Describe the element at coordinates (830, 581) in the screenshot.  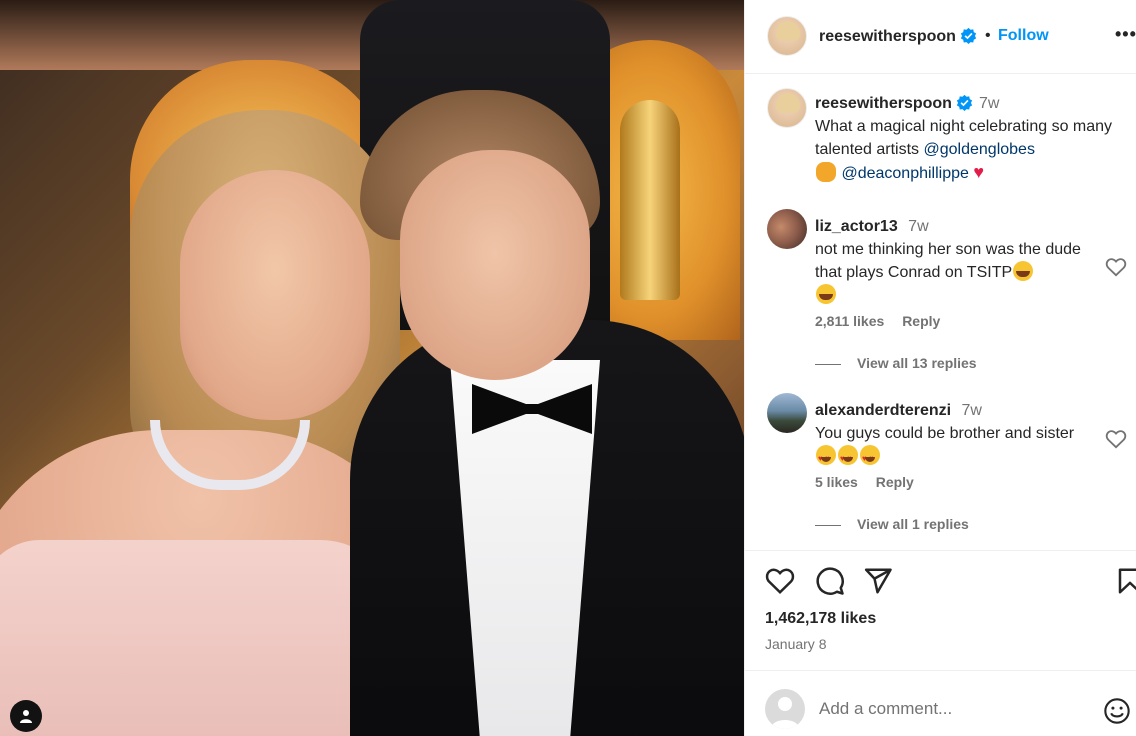
I see `comment-bubble-icon` at that location.